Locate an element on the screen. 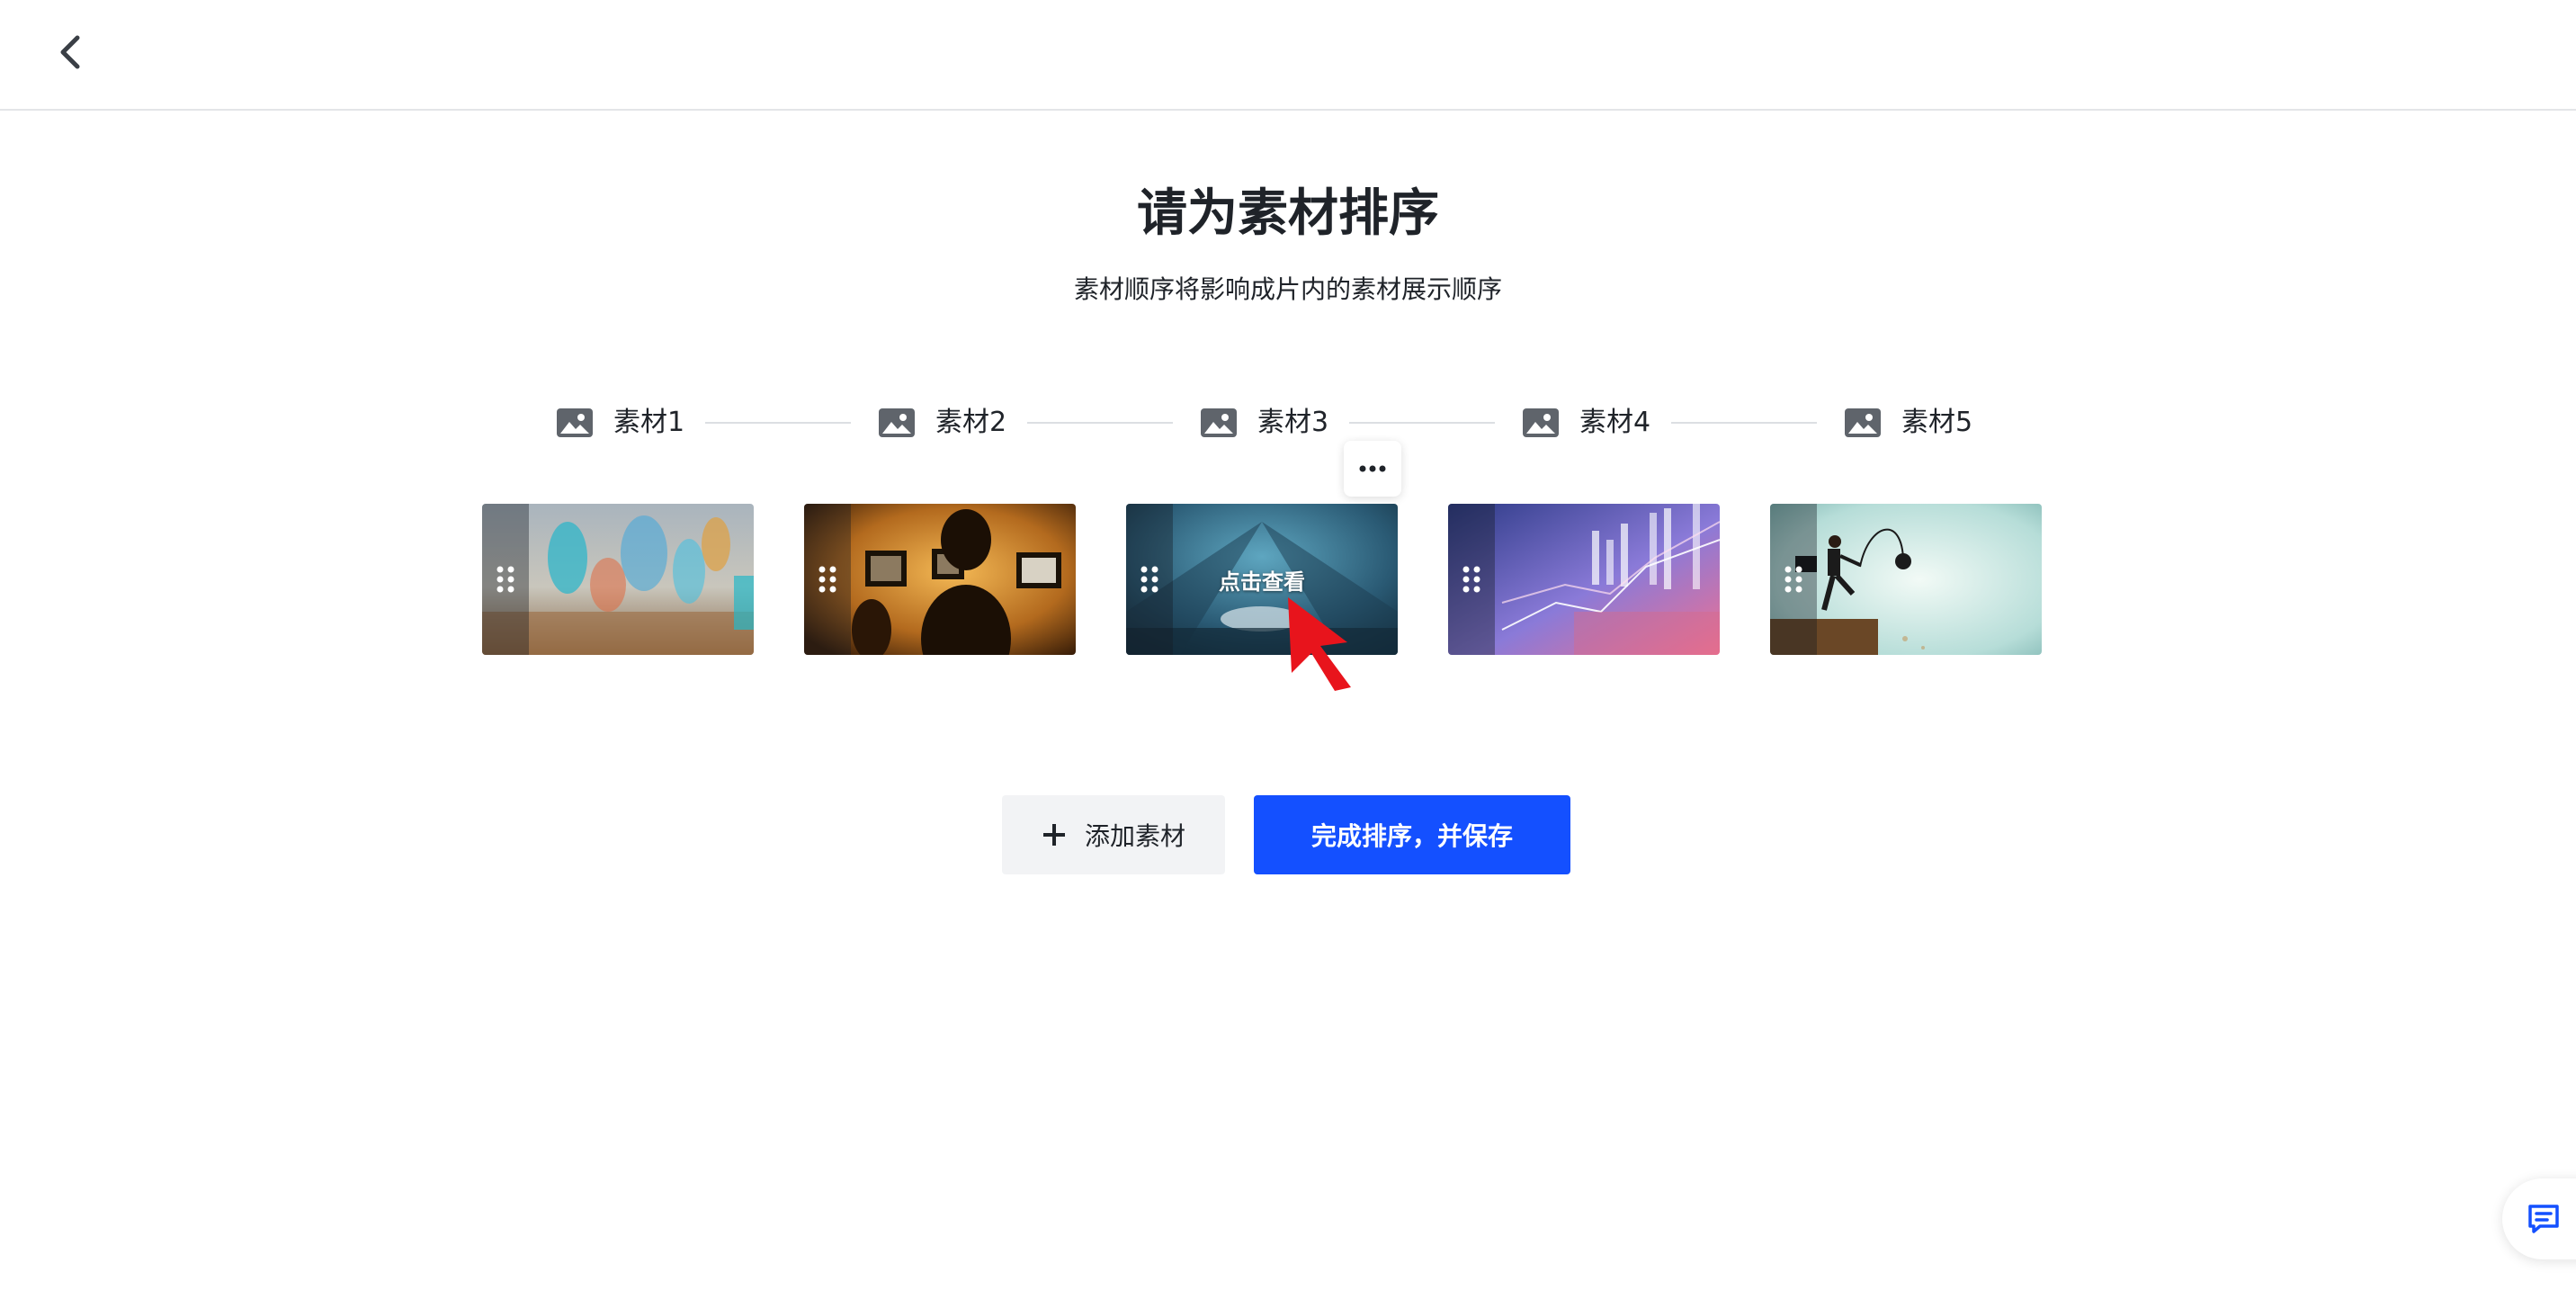  pointer-arrow-icon is located at coordinates (1319, 644).